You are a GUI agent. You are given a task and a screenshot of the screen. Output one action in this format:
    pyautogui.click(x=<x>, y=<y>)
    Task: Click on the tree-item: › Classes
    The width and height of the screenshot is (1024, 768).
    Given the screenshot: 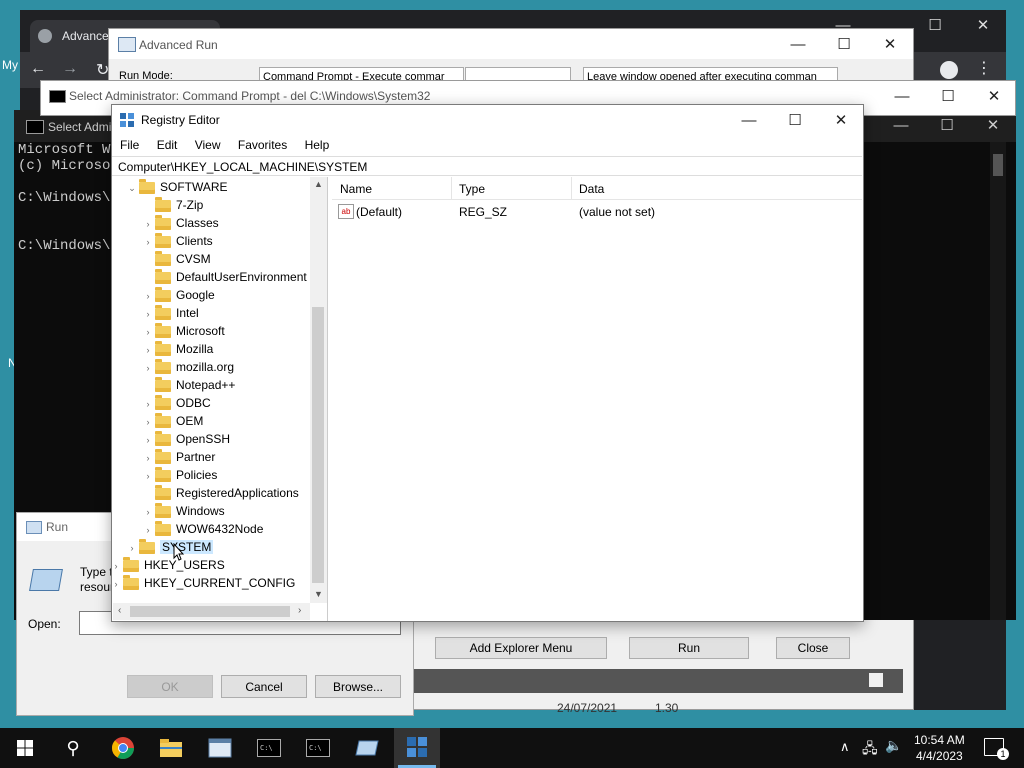 What is the action you would take?
    pyautogui.click(x=180, y=223)
    